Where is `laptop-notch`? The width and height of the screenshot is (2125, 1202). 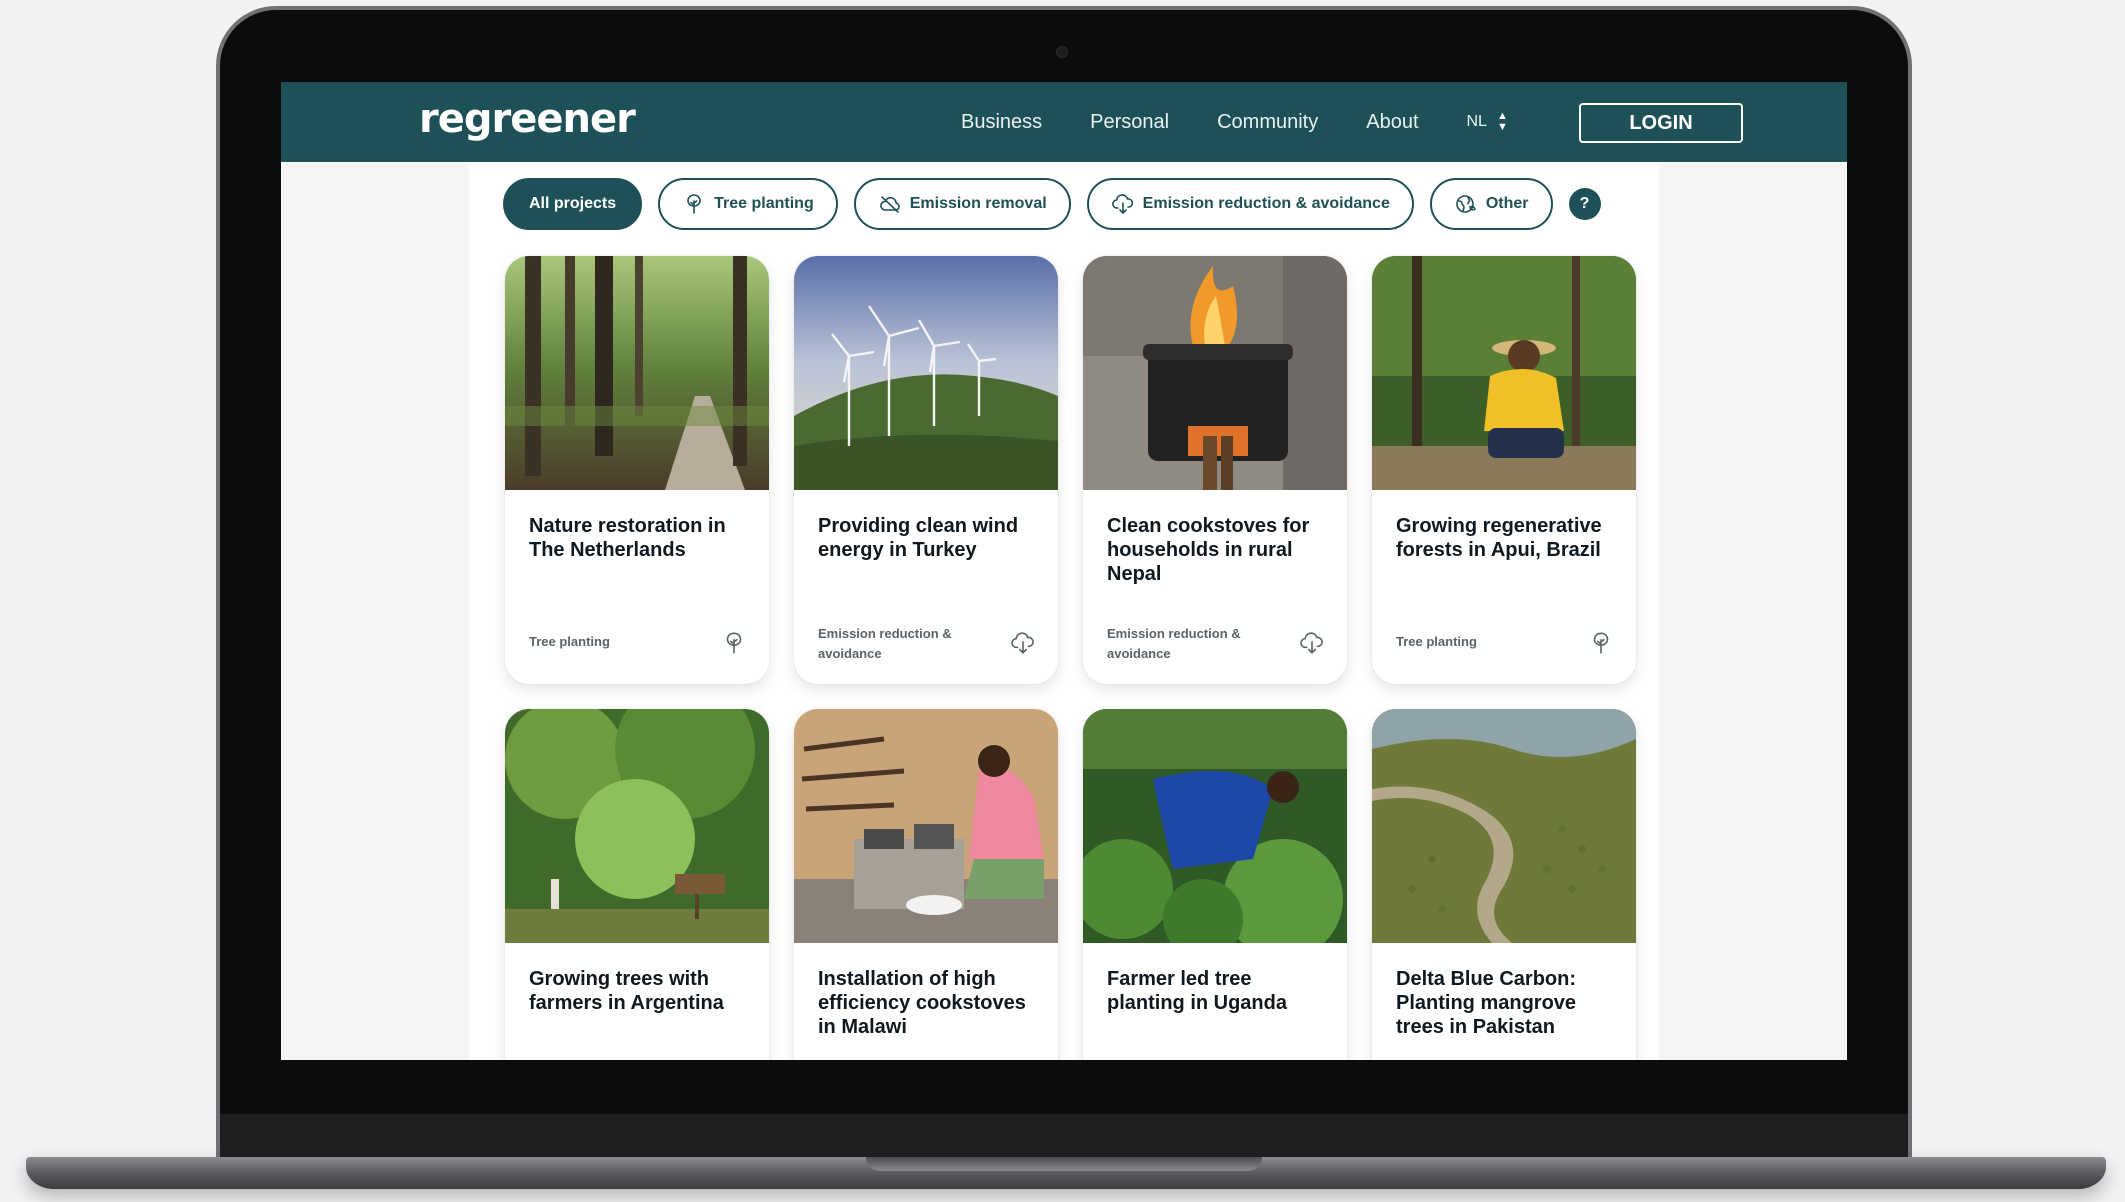
laptop-notch is located at coordinates (1064, 1164).